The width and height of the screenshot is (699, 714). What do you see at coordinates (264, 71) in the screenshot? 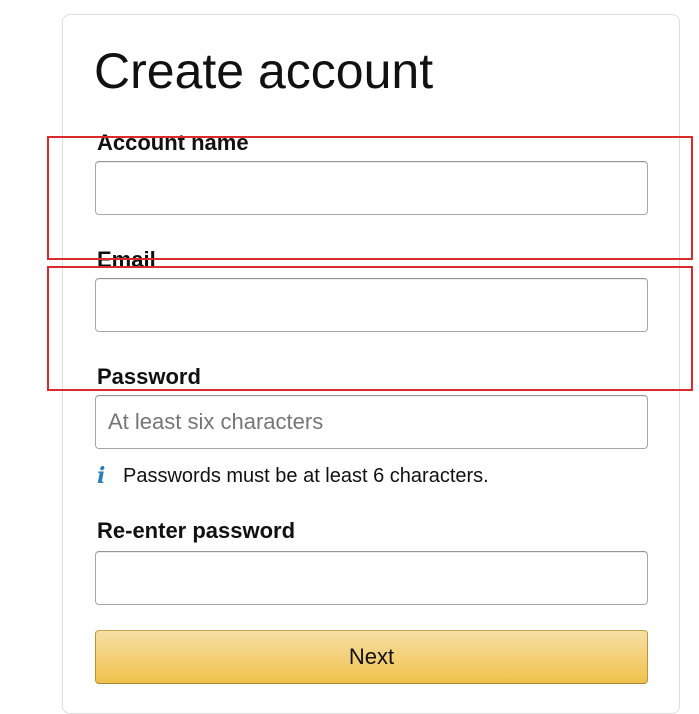
I see `page-title: Create account` at bounding box center [264, 71].